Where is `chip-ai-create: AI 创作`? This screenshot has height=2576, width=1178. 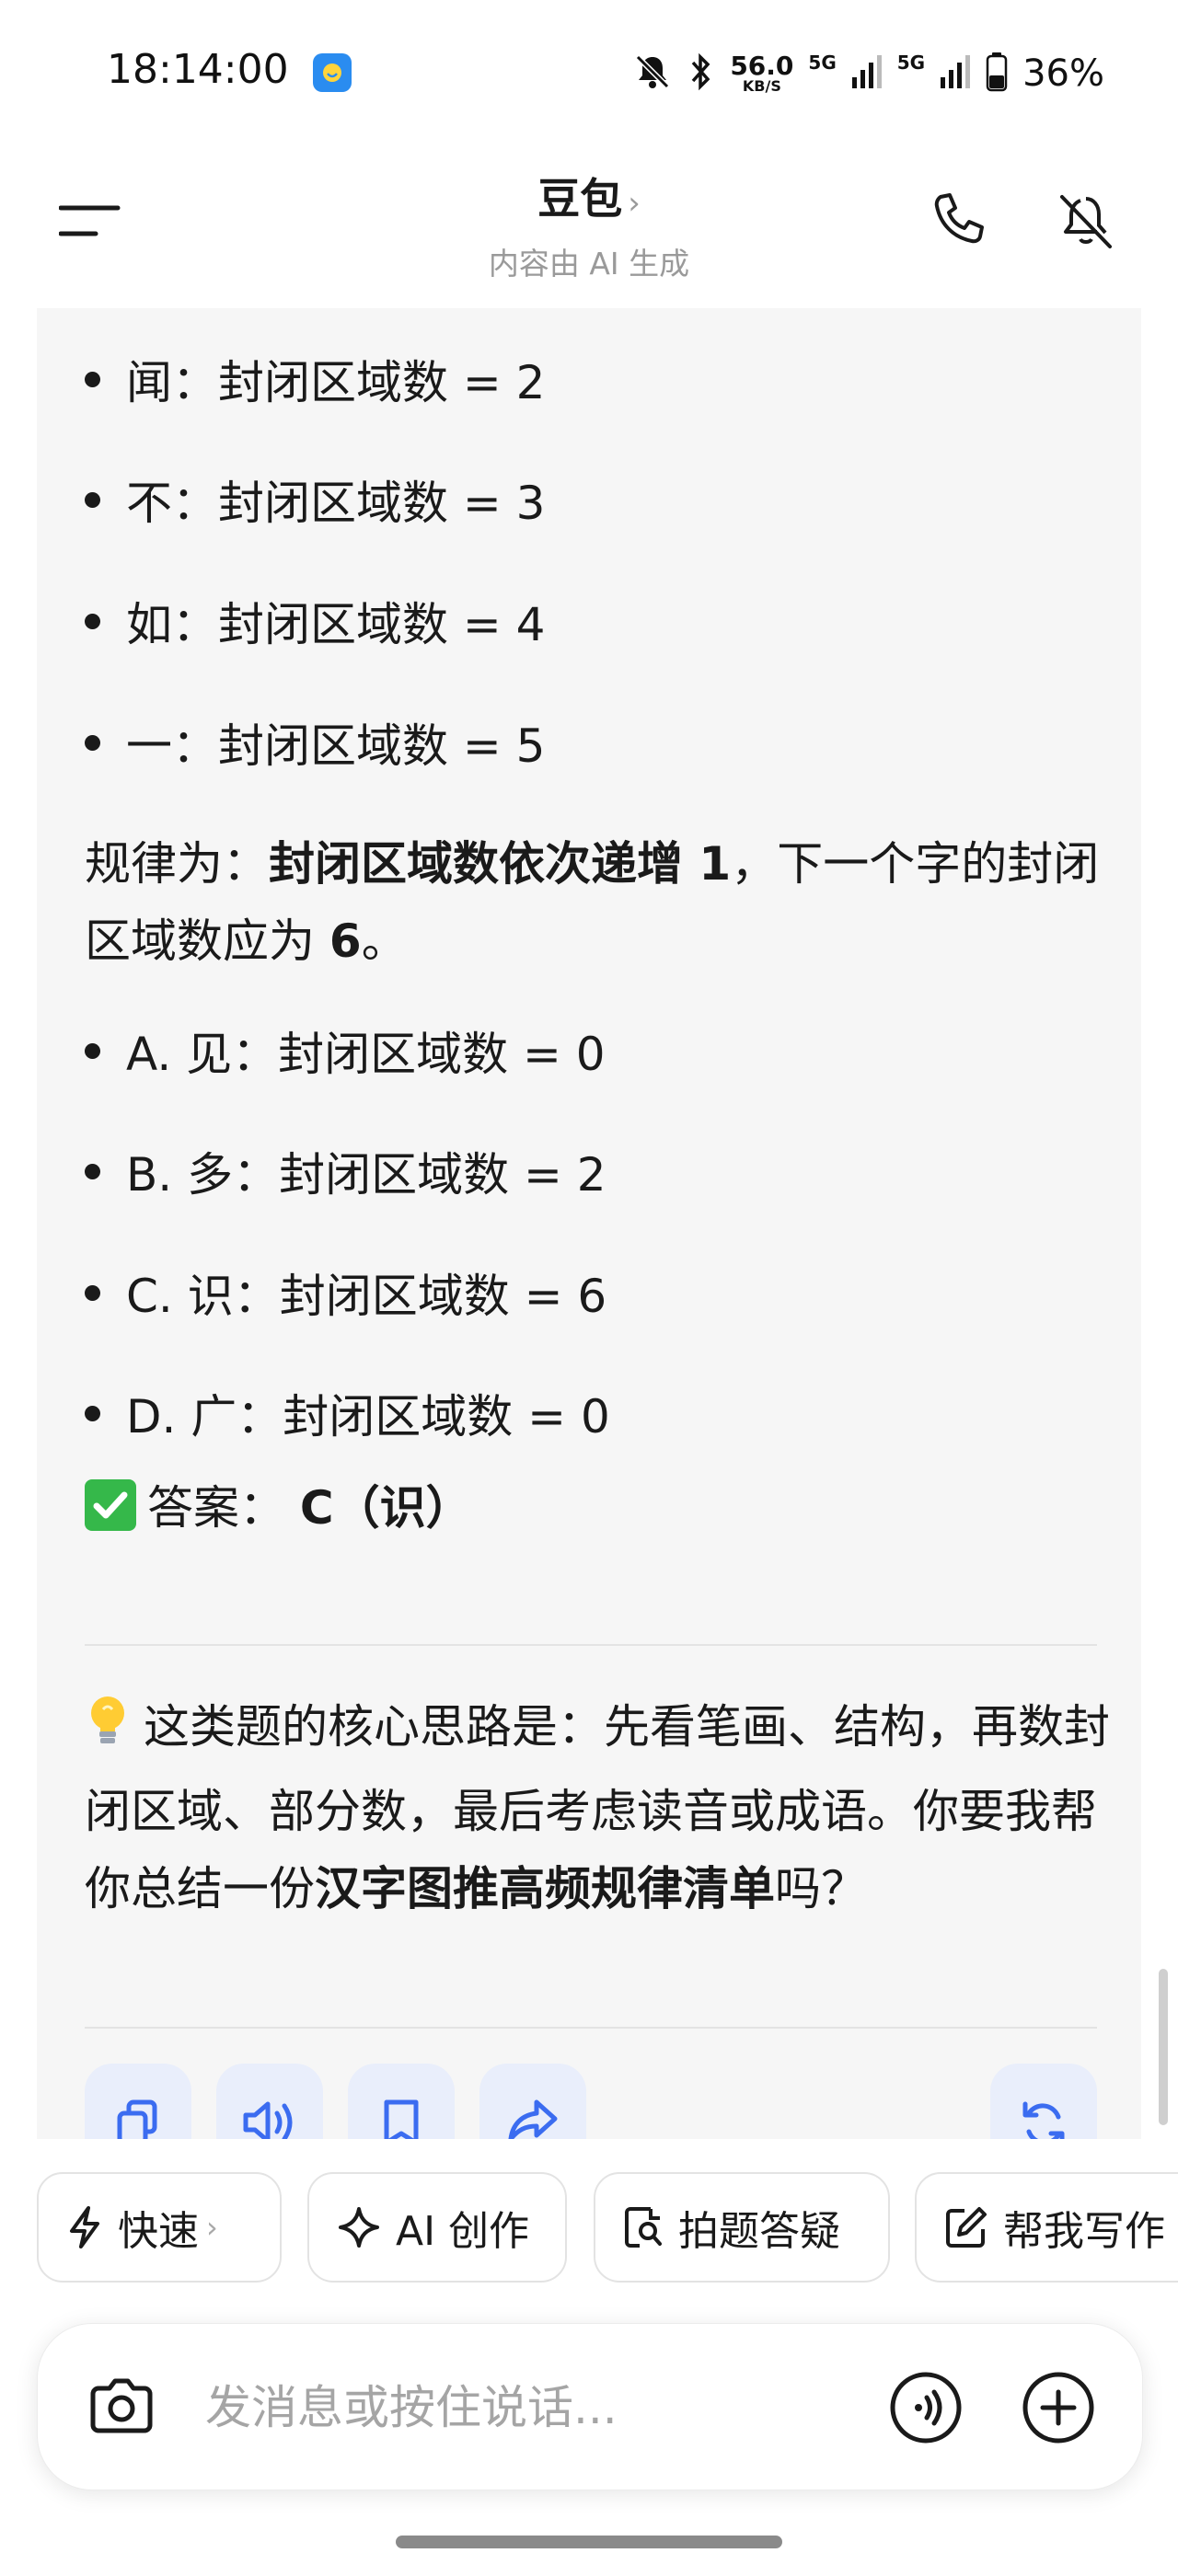
chip-ai-create: AI 创作 is located at coordinates (437, 2227).